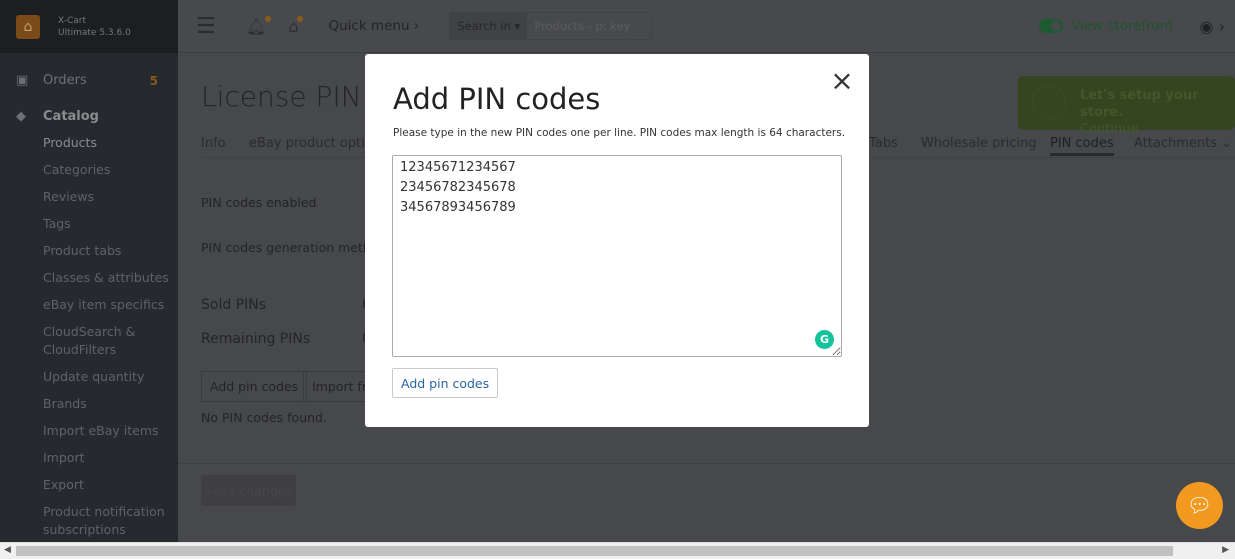  Describe the element at coordinates (72, 20) in the screenshot. I see `brand-name: X-Cart` at that location.